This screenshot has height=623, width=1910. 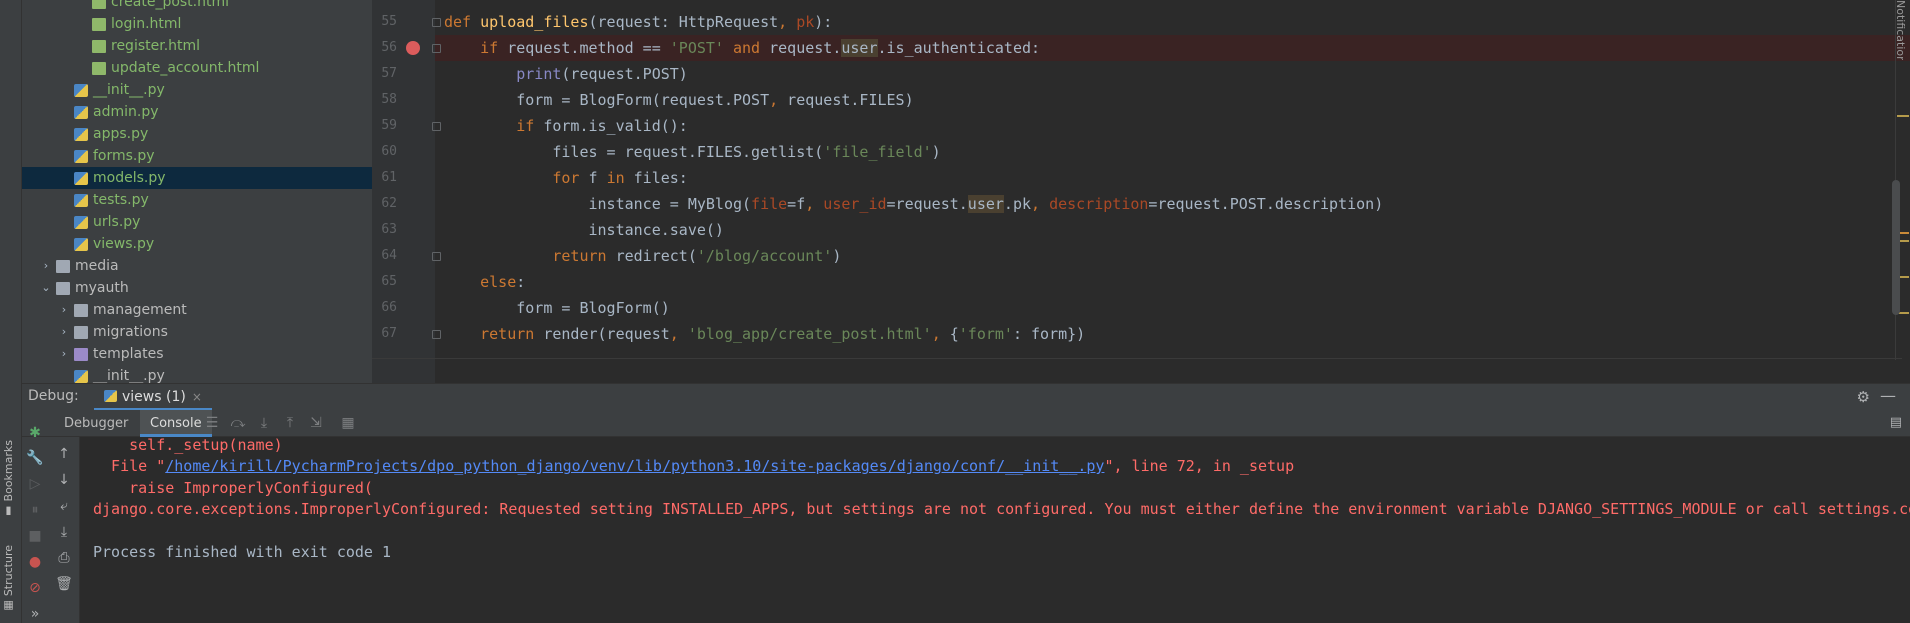 I want to click on tree-file: create_post.html, so click(x=197, y=6).